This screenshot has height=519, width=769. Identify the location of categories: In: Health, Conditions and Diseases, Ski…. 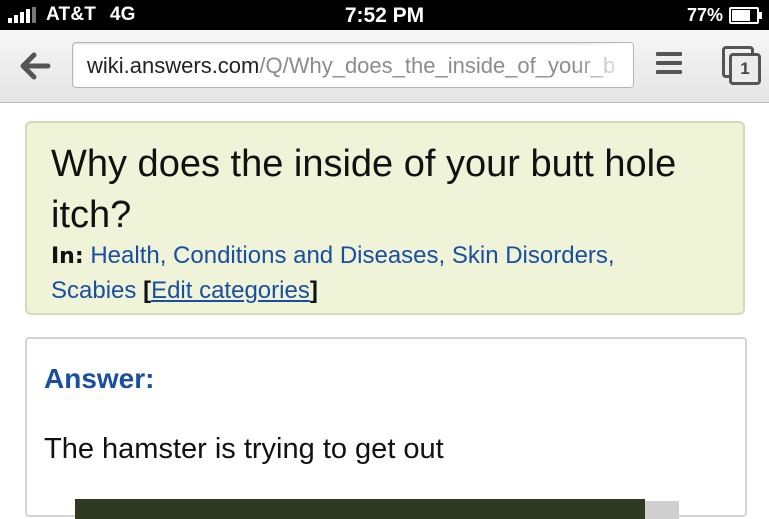
(371, 273).